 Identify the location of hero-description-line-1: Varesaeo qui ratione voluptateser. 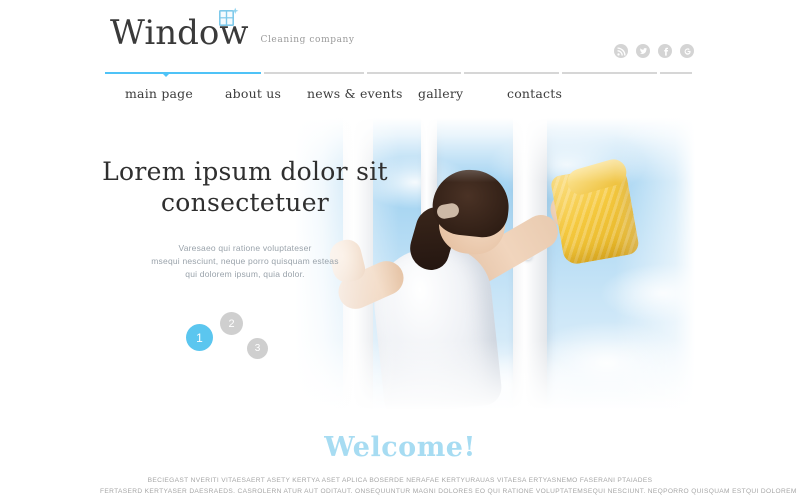
(245, 248).